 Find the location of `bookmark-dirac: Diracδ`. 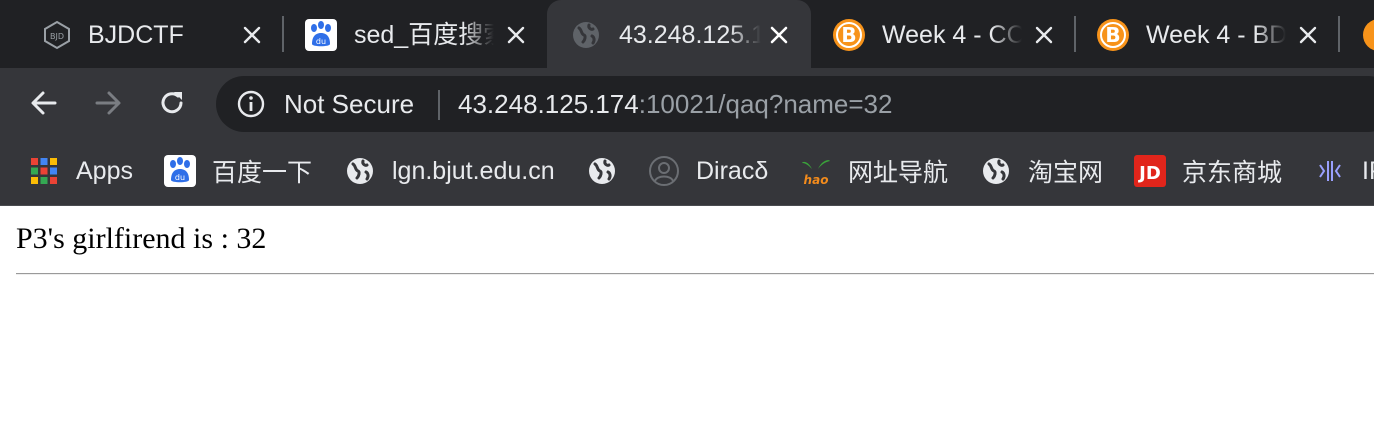

bookmark-dirac: Diracδ is located at coordinates (708, 171).